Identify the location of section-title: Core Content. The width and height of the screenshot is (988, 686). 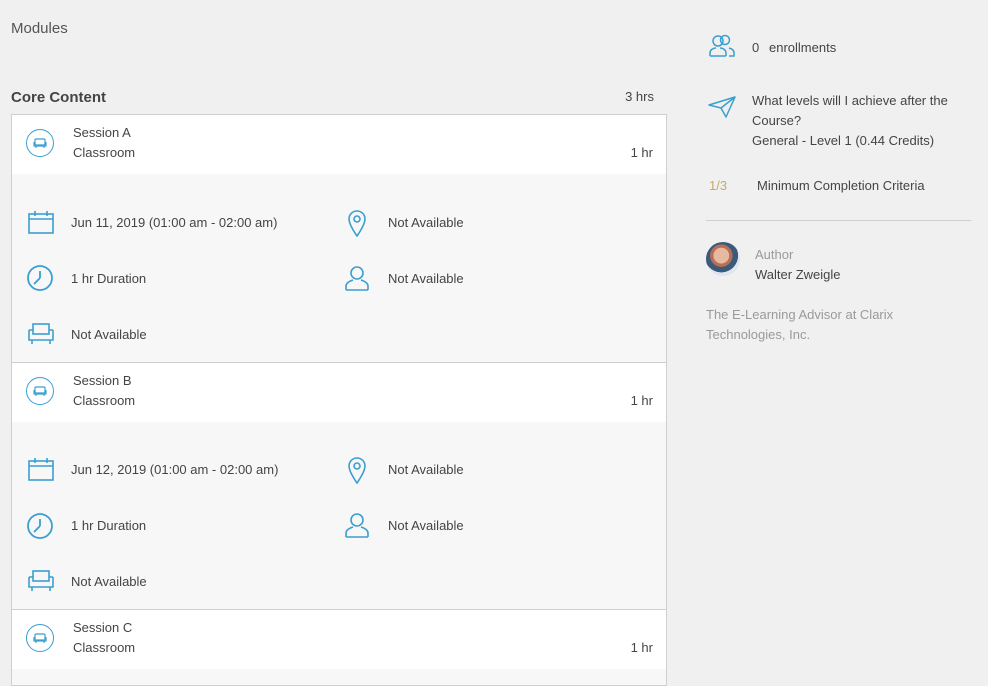
(58, 97).